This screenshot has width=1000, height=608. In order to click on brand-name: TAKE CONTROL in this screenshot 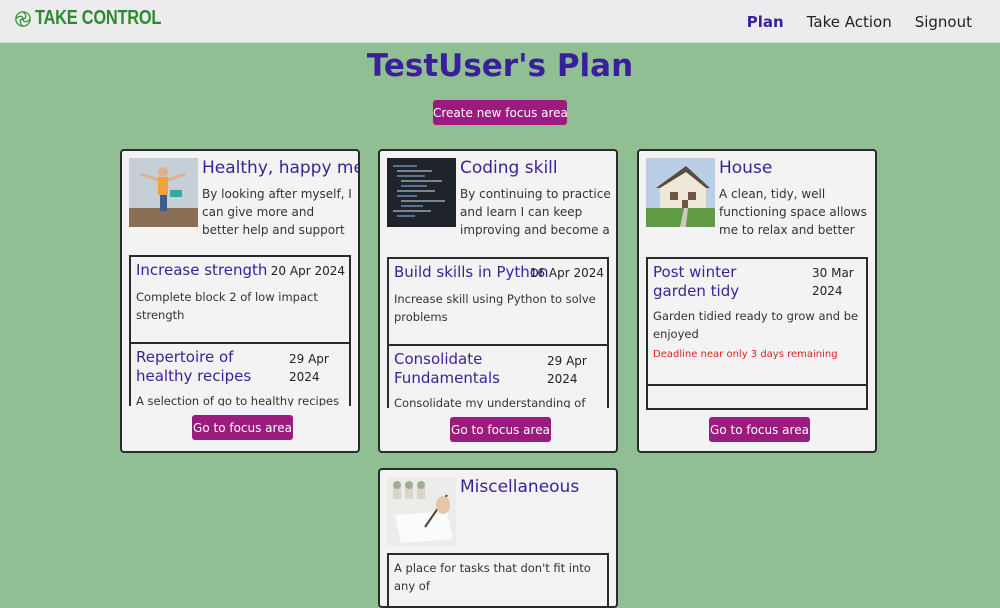, I will do `click(98, 18)`.